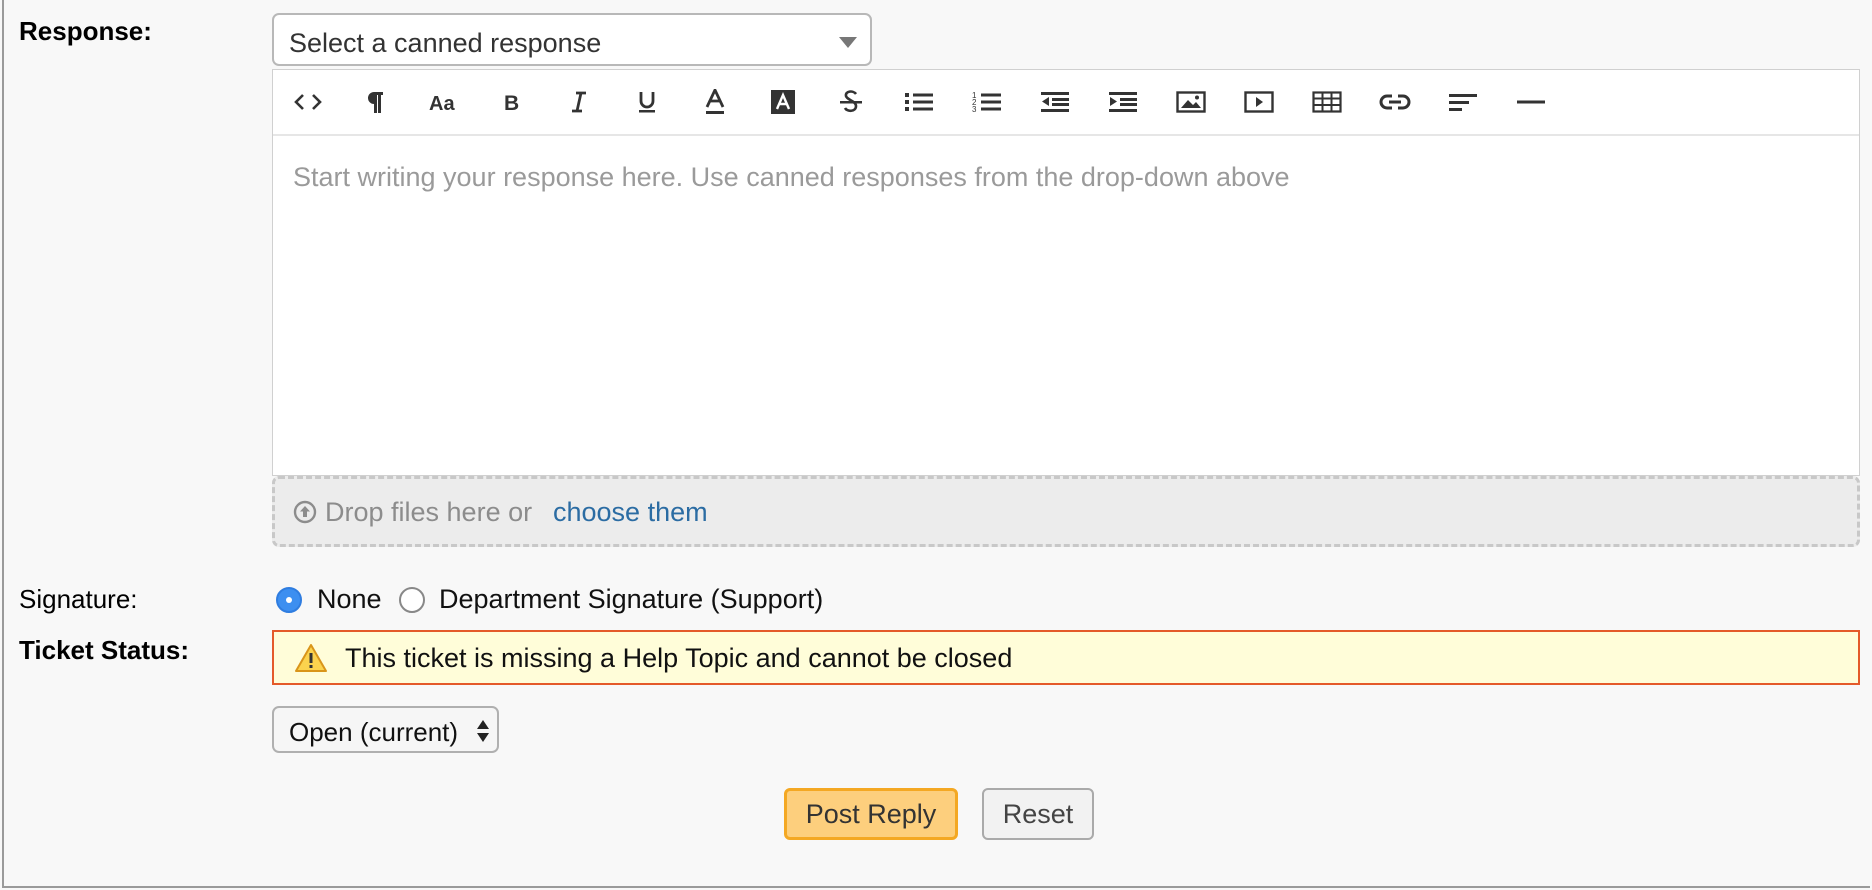 Image resolution: width=1872 pixels, height=890 pixels. Describe the element at coordinates (305, 514) in the screenshot. I see `upload-icon` at that location.